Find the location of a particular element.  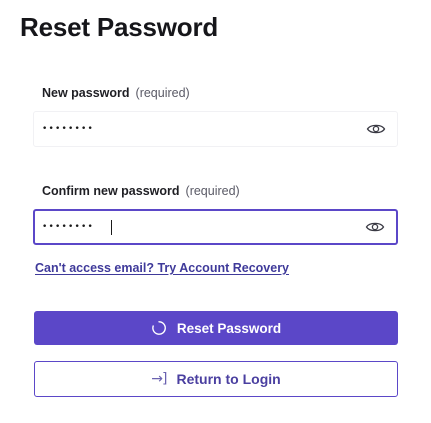

return-to-login-label: Return to Login is located at coordinates (228, 379).